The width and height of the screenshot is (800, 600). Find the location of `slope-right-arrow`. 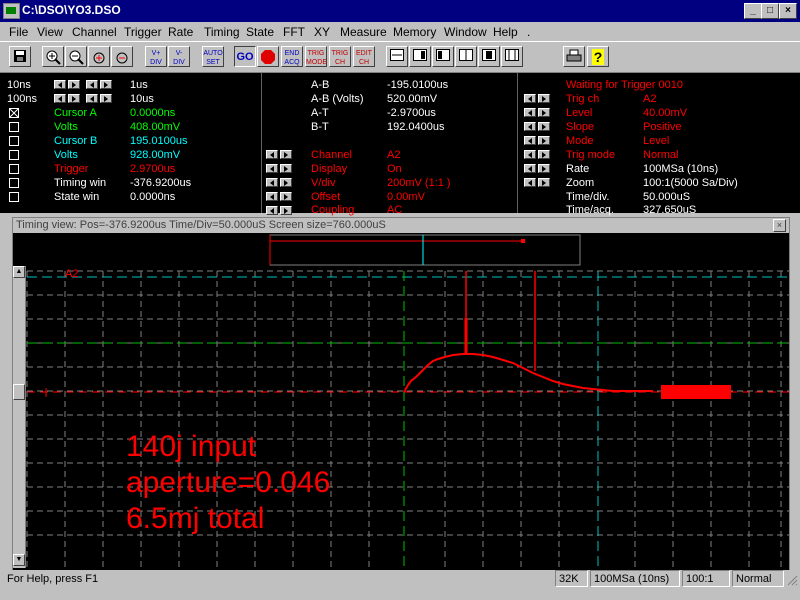

slope-right-arrow is located at coordinates (544, 126).